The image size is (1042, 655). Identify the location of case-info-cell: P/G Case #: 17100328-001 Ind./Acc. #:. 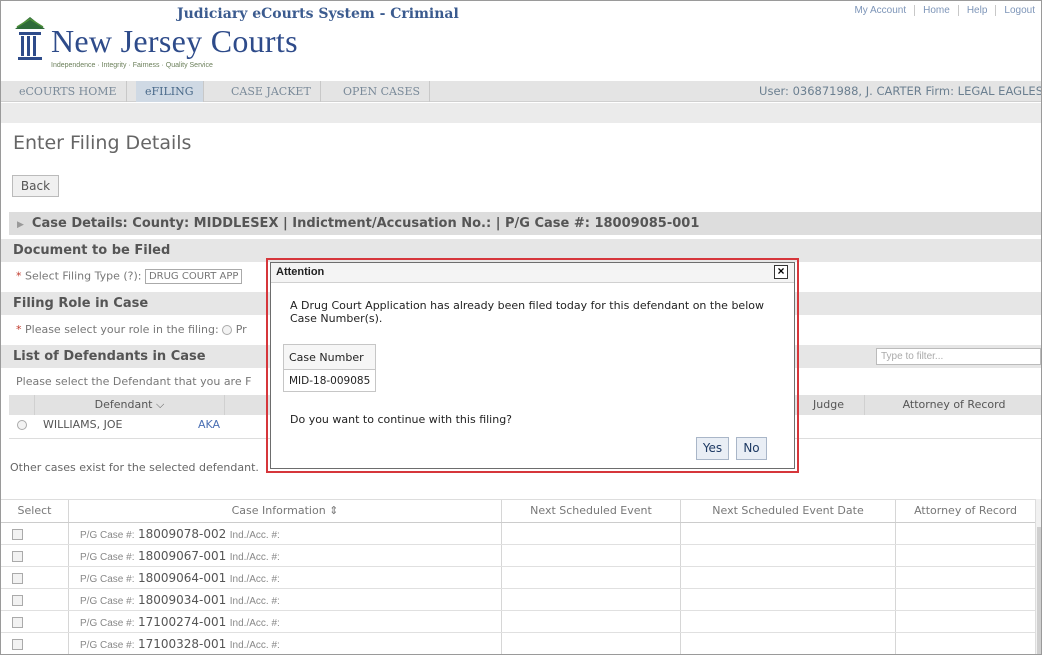
(285, 643).